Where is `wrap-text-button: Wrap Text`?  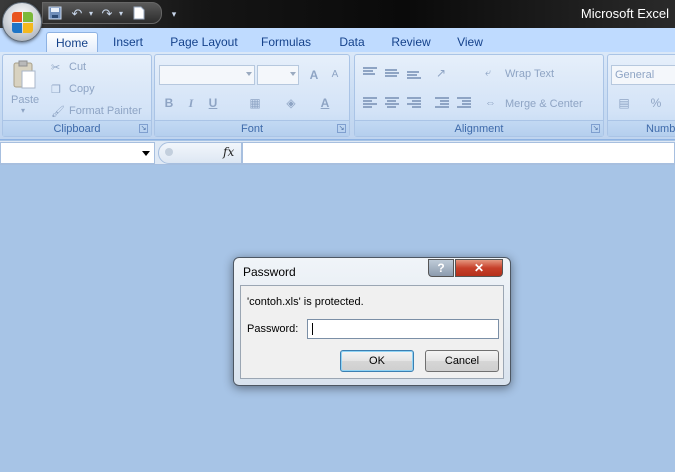
wrap-text-button: Wrap Text is located at coordinates (529, 74).